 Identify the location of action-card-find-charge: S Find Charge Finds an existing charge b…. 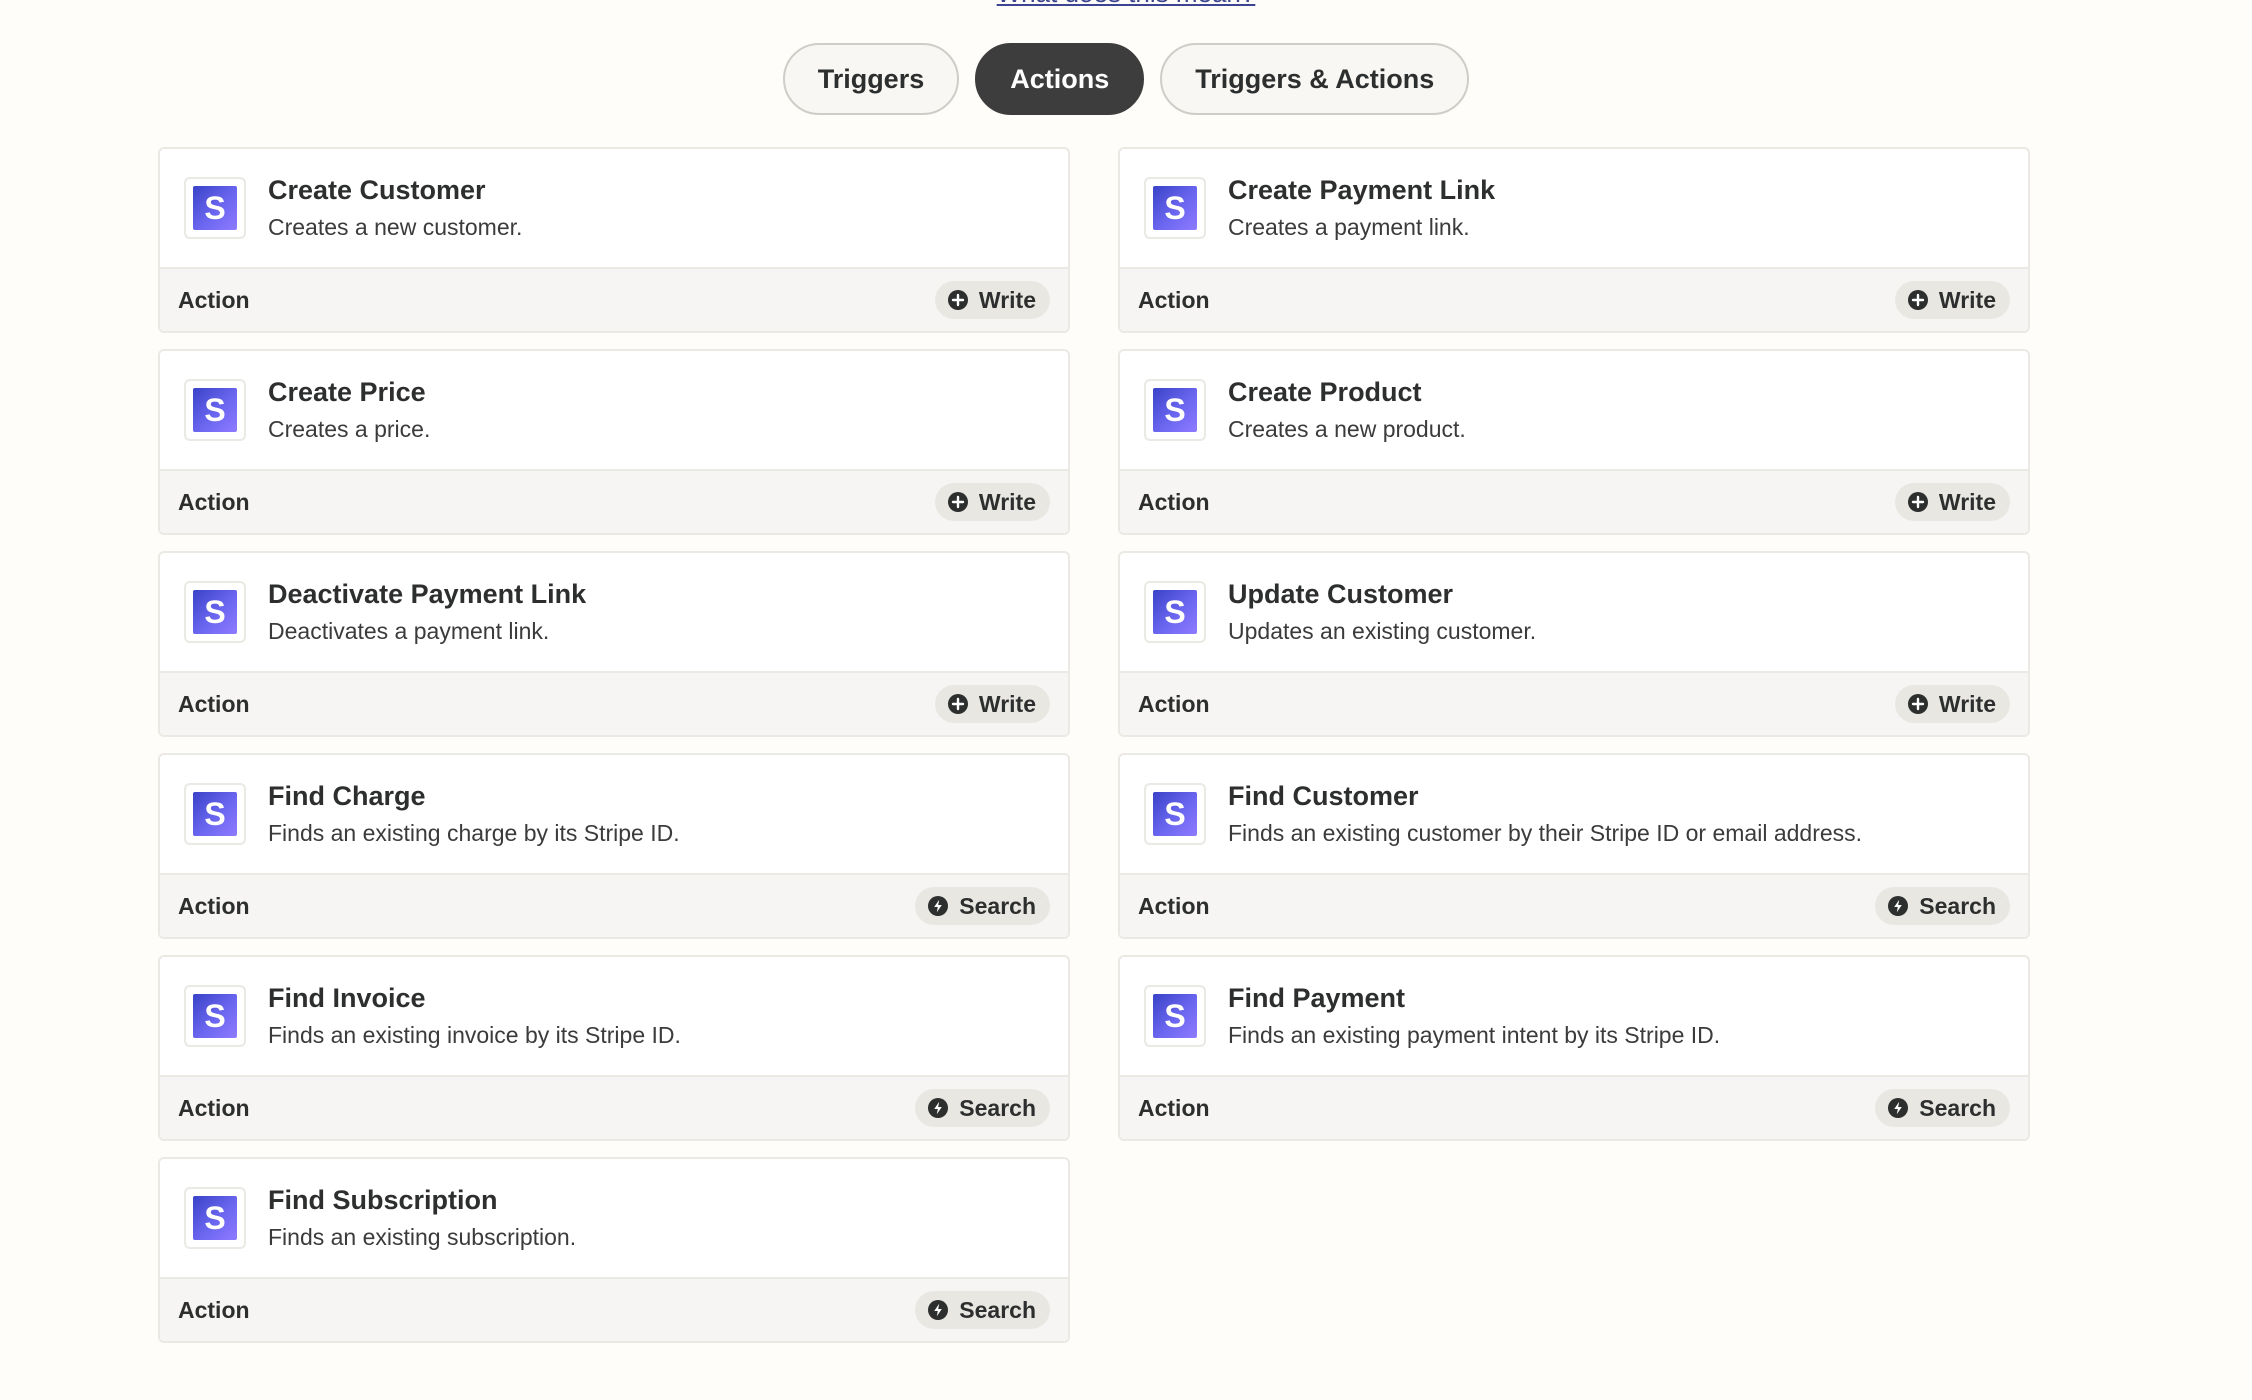
(614, 846).